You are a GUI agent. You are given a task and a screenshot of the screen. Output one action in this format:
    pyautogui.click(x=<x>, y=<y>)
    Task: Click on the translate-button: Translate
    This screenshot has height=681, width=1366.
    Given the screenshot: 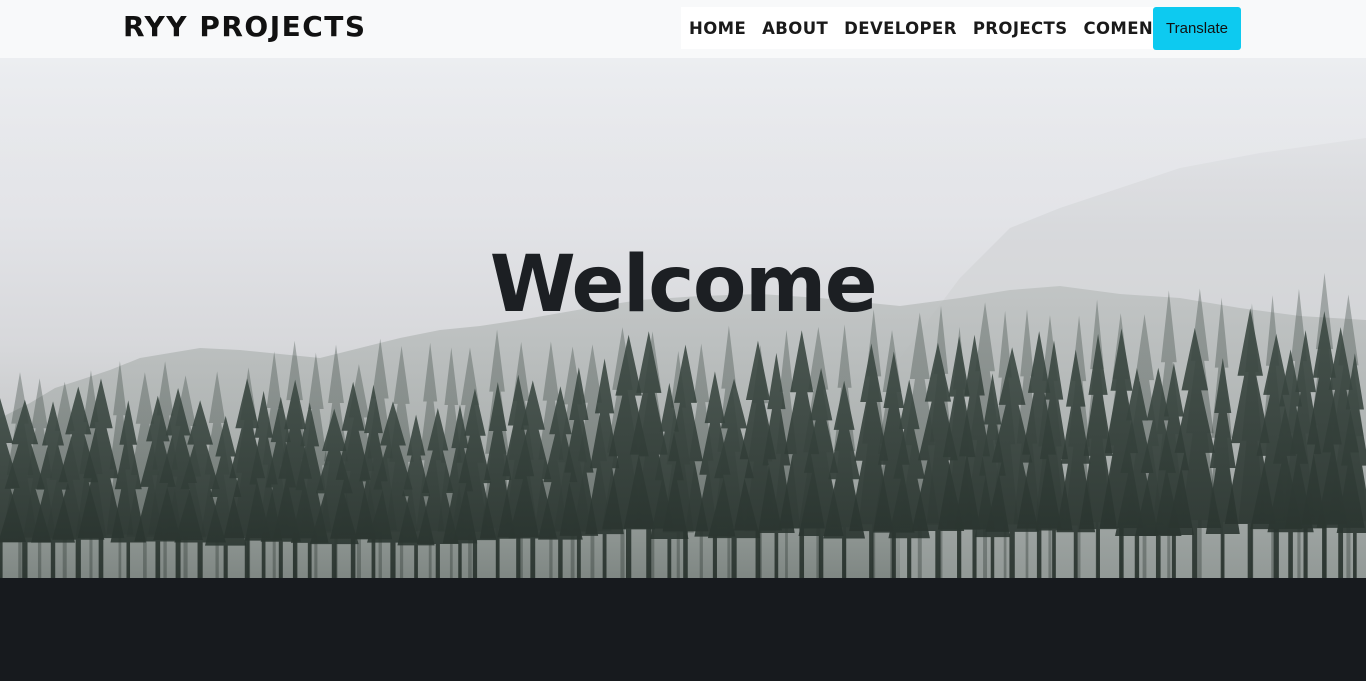 What is the action you would take?
    pyautogui.click(x=1197, y=28)
    